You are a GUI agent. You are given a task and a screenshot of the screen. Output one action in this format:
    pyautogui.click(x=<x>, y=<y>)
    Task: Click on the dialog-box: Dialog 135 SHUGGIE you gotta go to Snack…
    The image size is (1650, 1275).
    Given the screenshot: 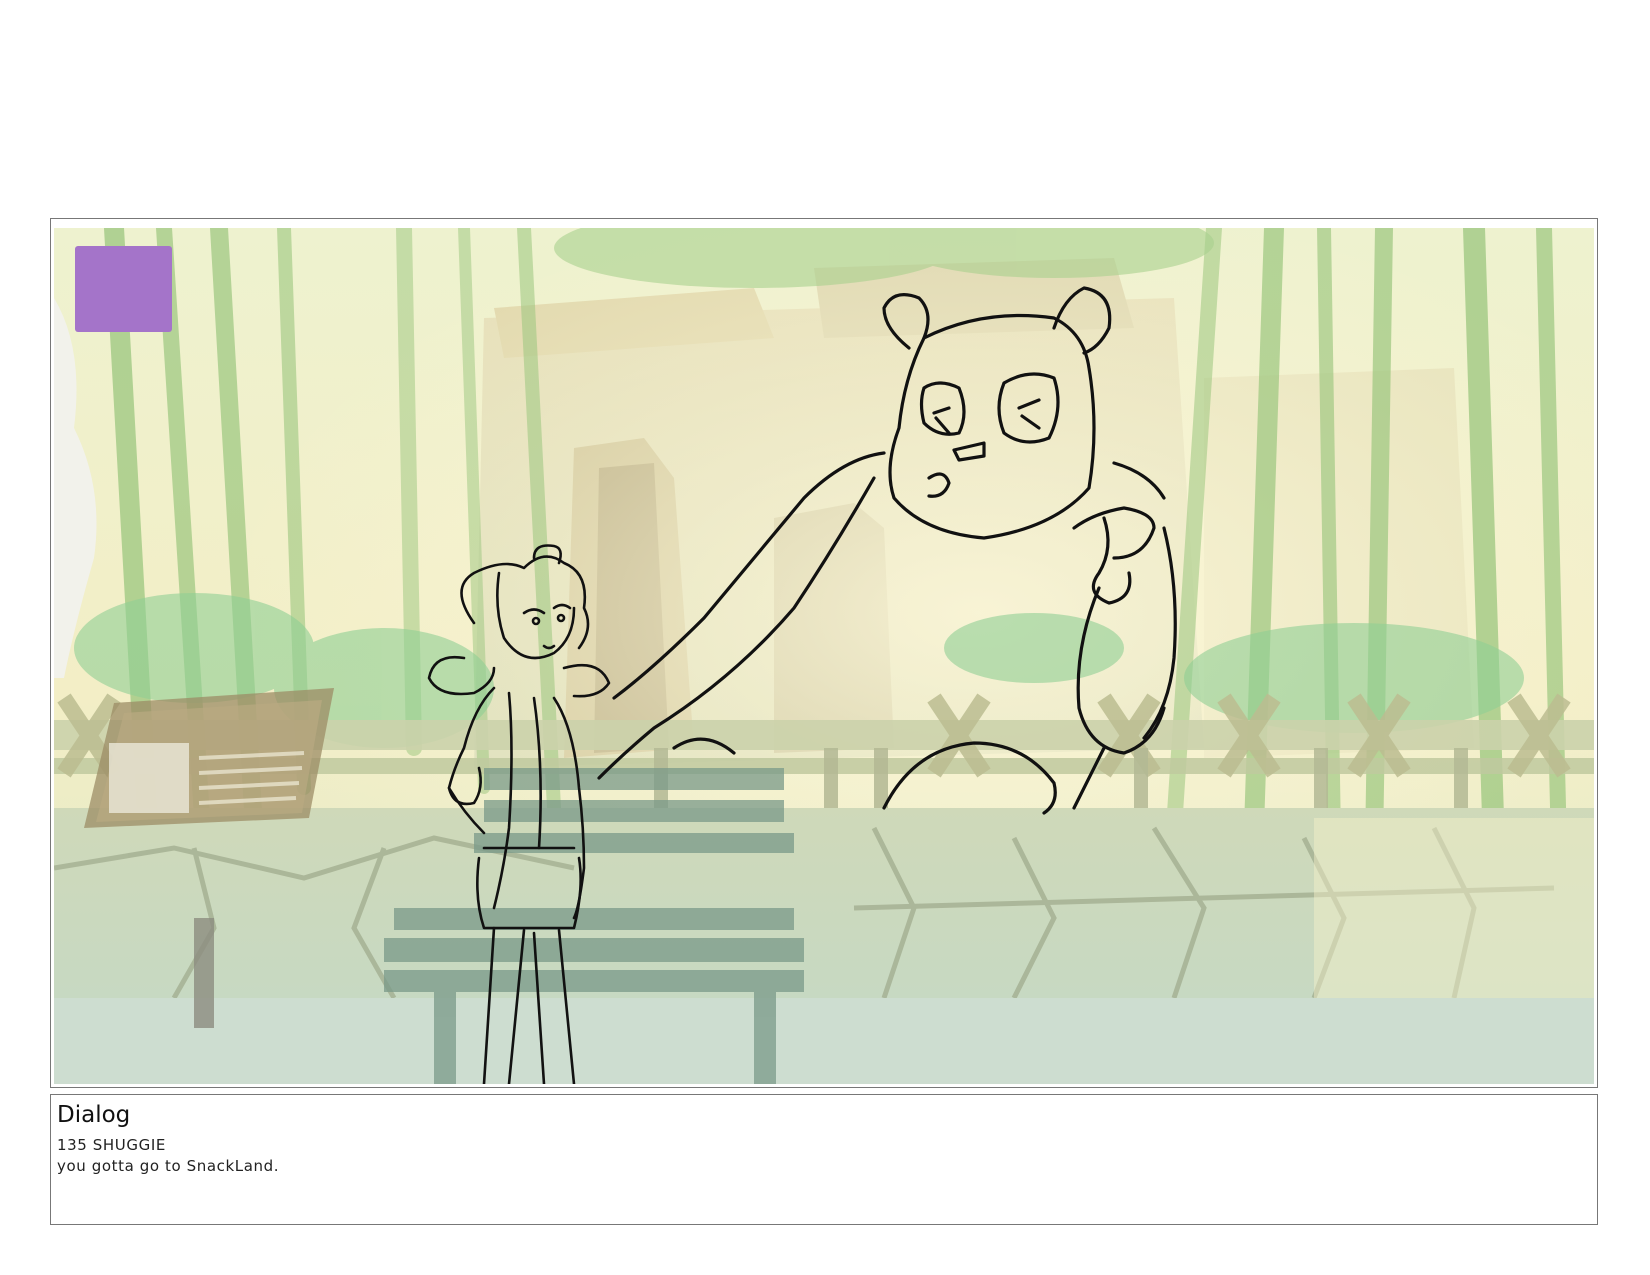 What is the action you would take?
    pyautogui.click(x=824, y=1159)
    